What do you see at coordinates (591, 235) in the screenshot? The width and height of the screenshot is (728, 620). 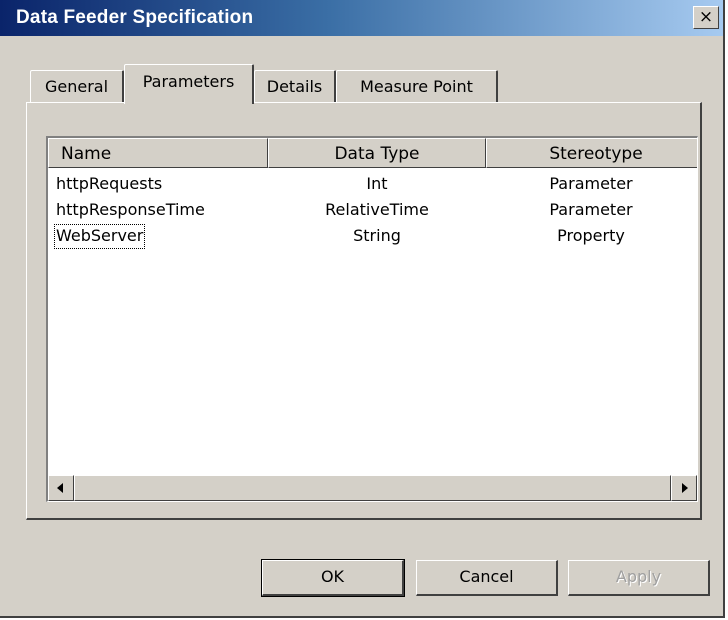 I see `cell-stereotype: Property` at bounding box center [591, 235].